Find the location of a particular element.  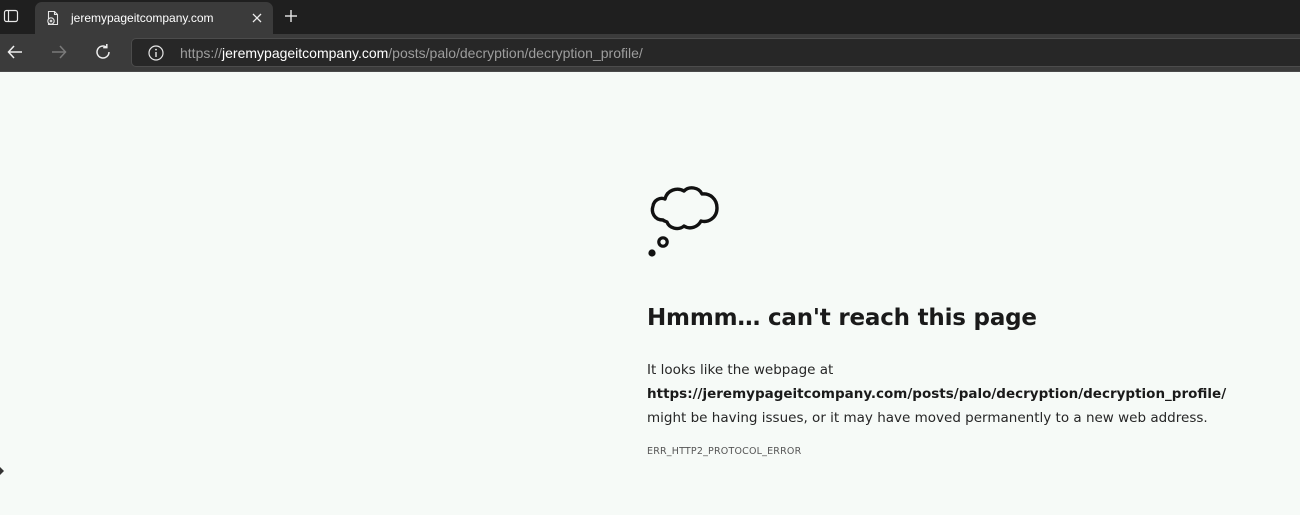

tab-title: jeremypageitcompany.com is located at coordinates (142, 18).